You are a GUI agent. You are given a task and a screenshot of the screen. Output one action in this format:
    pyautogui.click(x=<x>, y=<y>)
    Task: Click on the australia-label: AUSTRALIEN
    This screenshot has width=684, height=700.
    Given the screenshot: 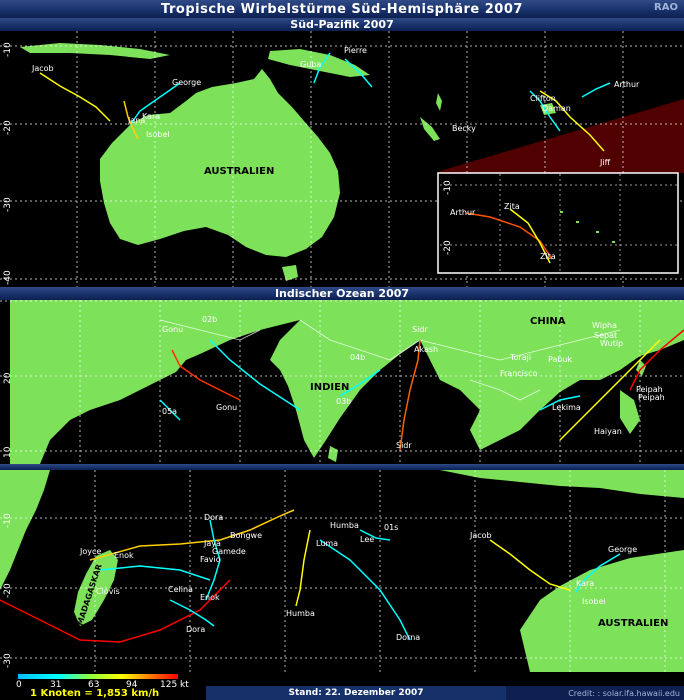 What is the action you would take?
    pyautogui.click(x=239, y=171)
    